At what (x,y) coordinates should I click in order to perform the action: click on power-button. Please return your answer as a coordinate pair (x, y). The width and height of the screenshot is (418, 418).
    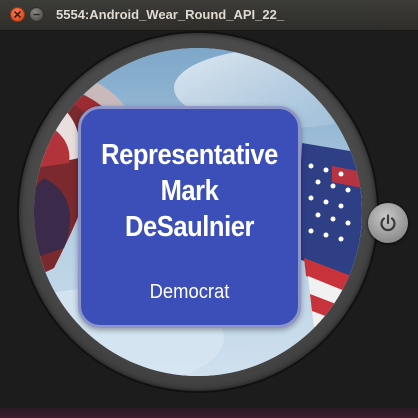
    Looking at the image, I should click on (388, 223).